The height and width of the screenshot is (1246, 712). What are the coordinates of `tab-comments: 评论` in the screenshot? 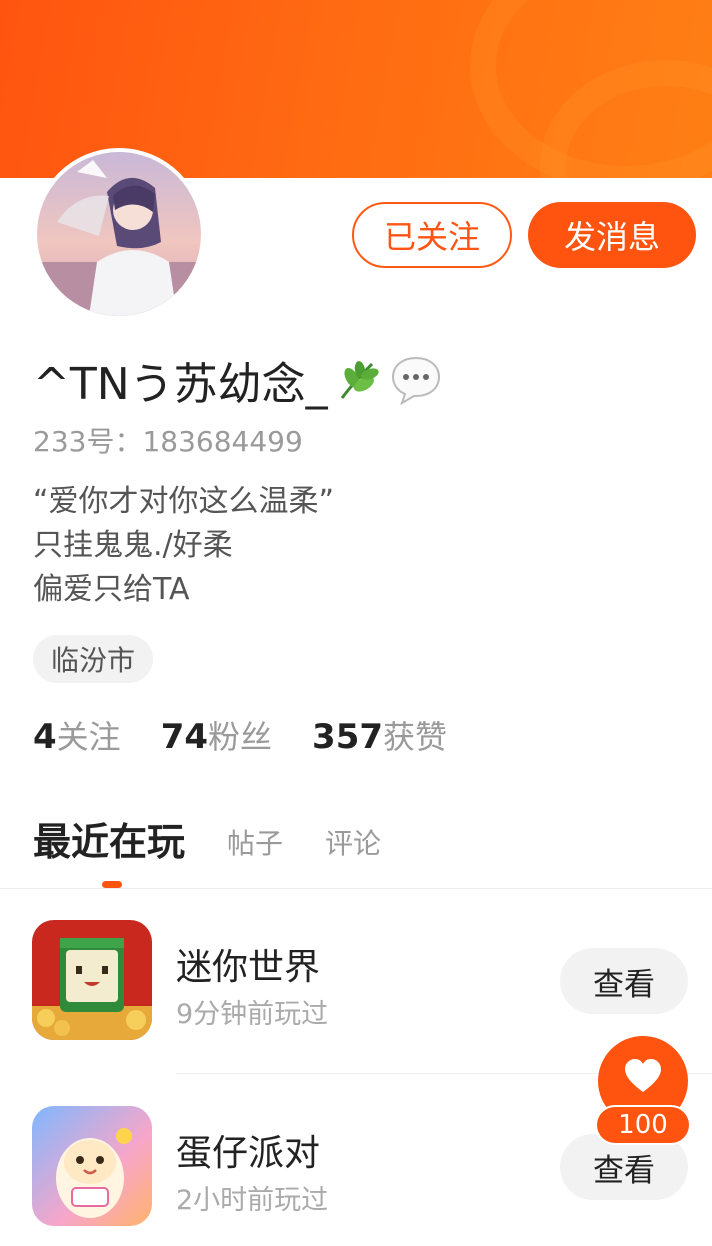 It's located at (353, 844).